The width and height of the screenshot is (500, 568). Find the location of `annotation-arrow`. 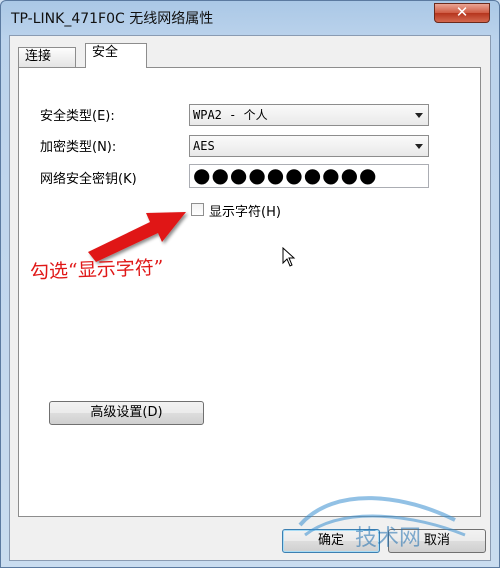

annotation-arrow is located at coordinates (137, 237).